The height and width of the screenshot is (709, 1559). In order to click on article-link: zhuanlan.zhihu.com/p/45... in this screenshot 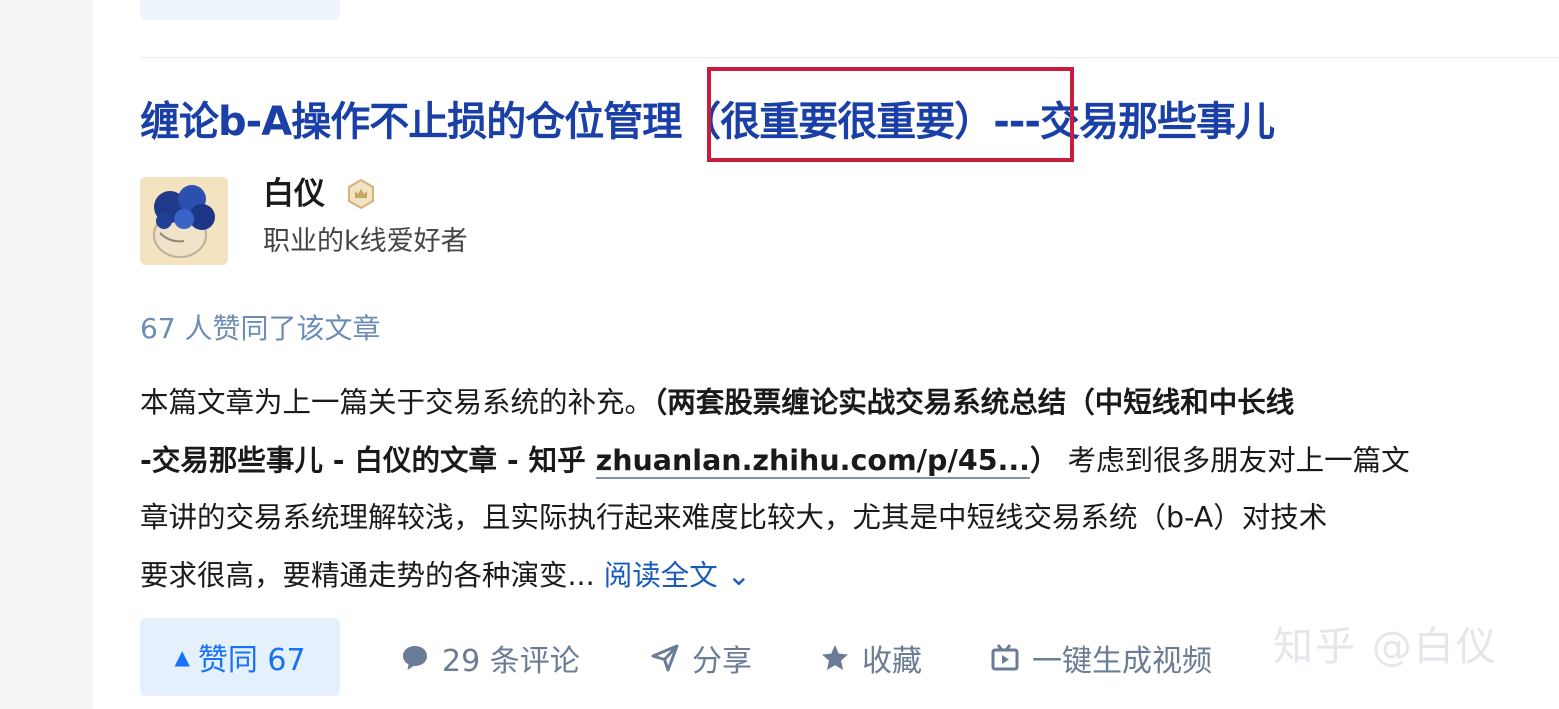, I will do `click(812, 461)`.